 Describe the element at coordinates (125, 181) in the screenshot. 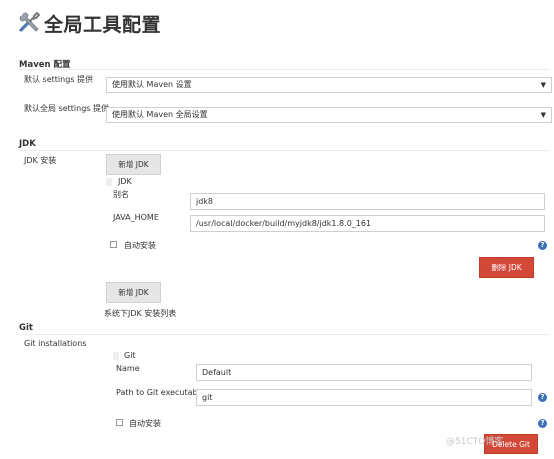

I see `jdk-item-title: JDK` at that location.